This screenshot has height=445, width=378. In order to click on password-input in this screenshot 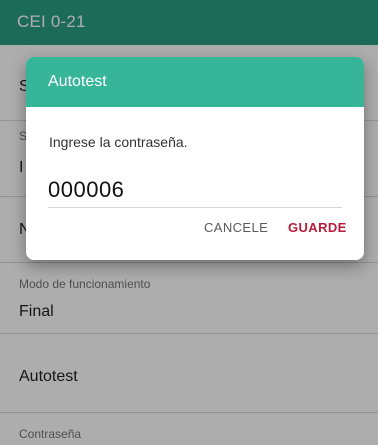, I will do `click(195, 190)`.